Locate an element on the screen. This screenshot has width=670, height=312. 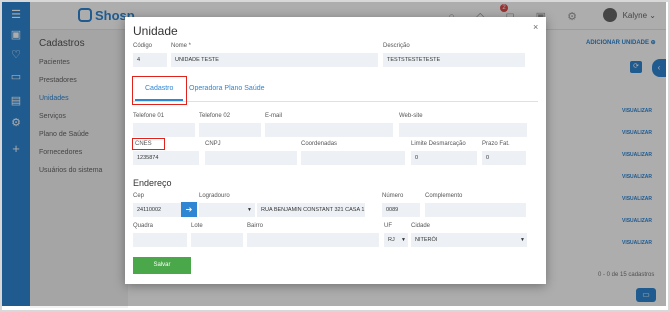
numero-label: Número is located at coordinates (393, 196).